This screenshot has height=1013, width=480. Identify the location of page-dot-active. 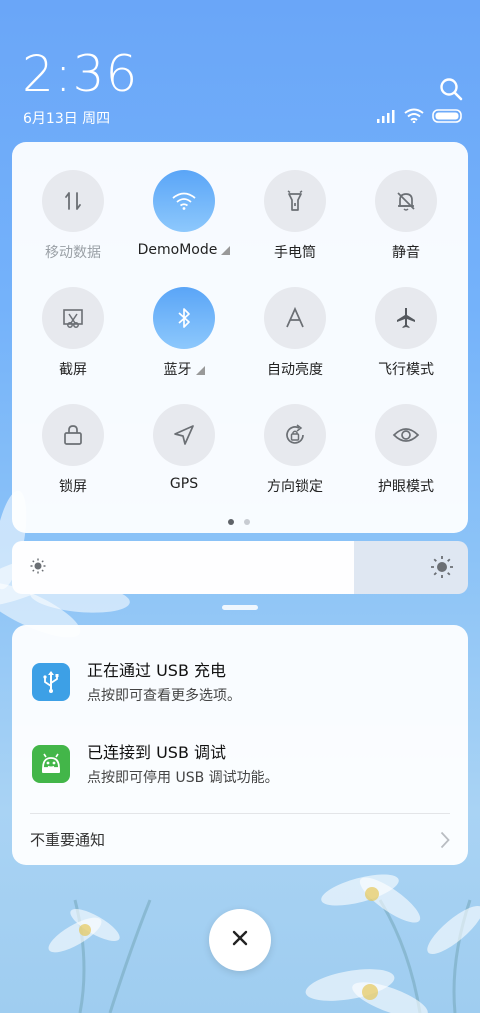
(231, 522).